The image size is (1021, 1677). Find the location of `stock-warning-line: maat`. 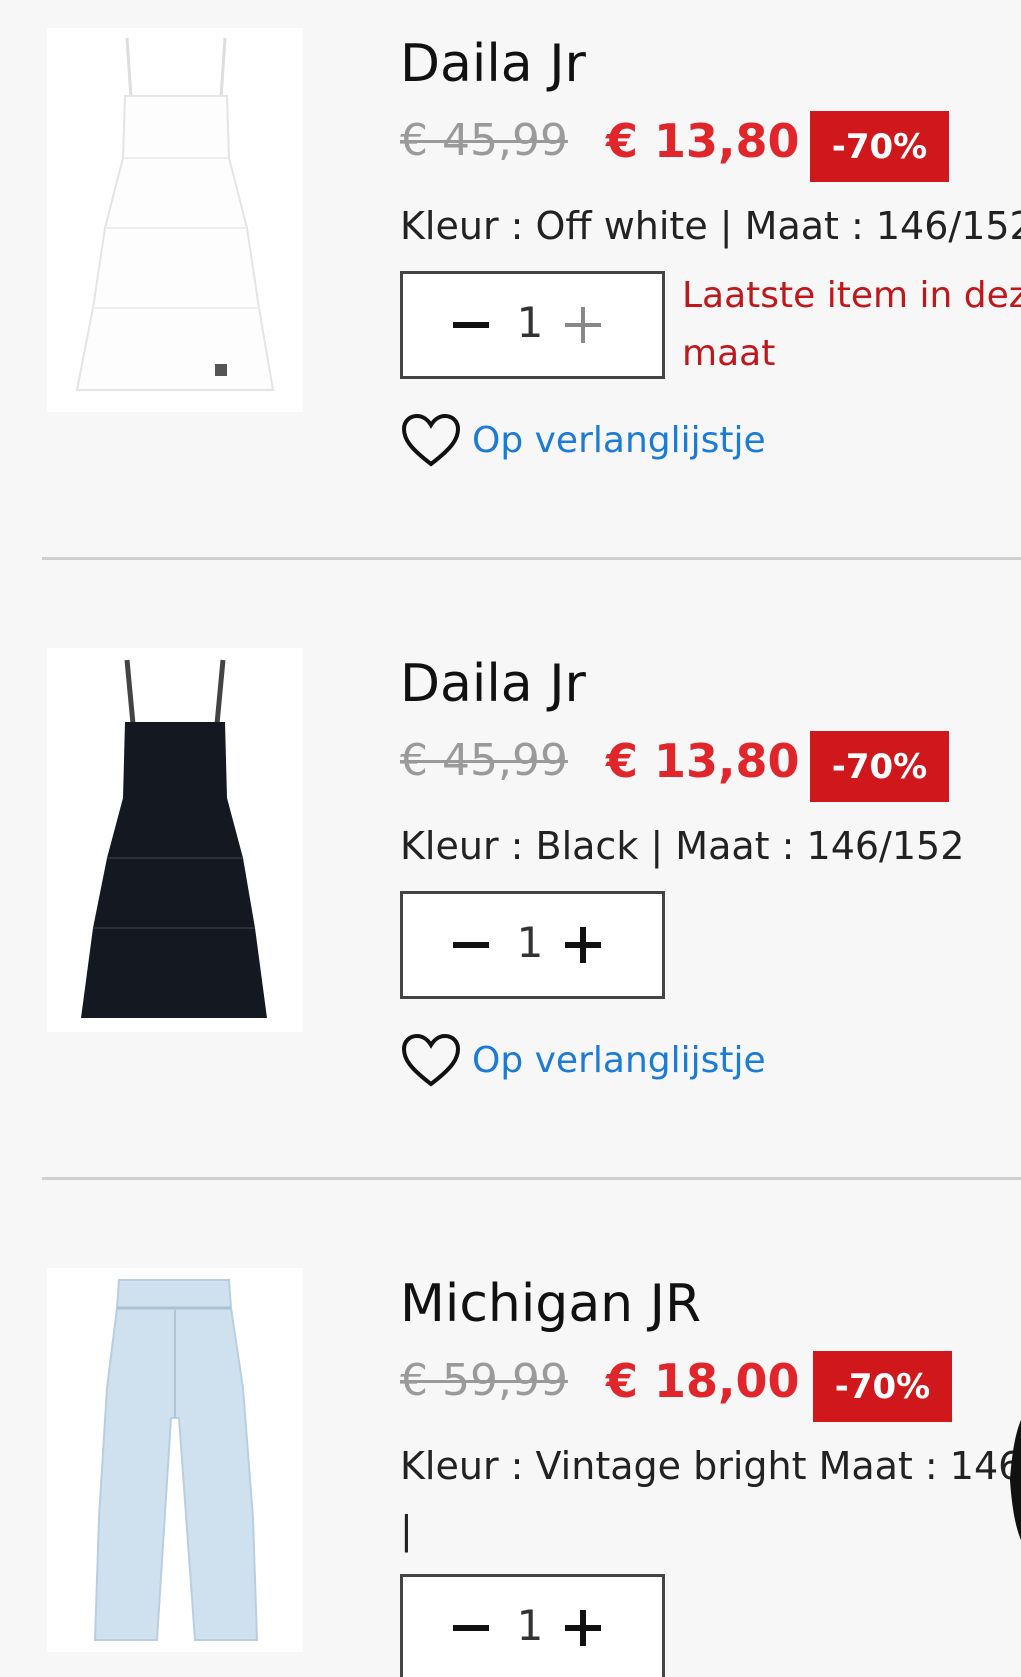

stock-warning-line: maat is located at coordinates (729, 353).